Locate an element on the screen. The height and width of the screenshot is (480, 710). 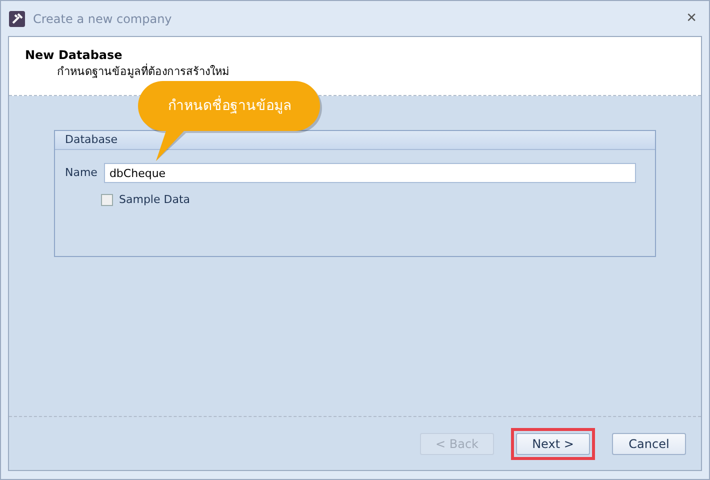
name-label: Name is located at coordinates (81, 172).